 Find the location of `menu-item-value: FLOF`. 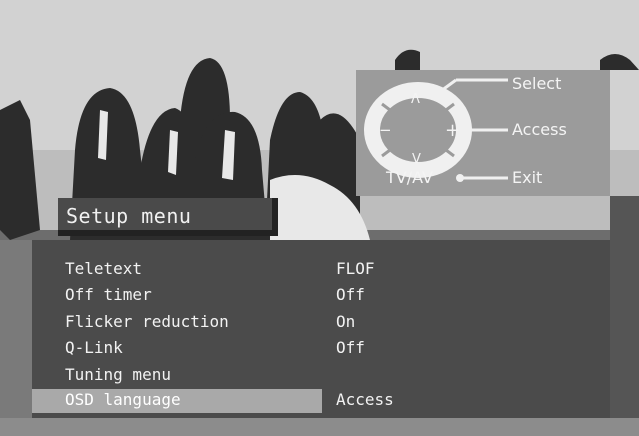

menu-item-value: FLOF is located at coordinates (355, 268).